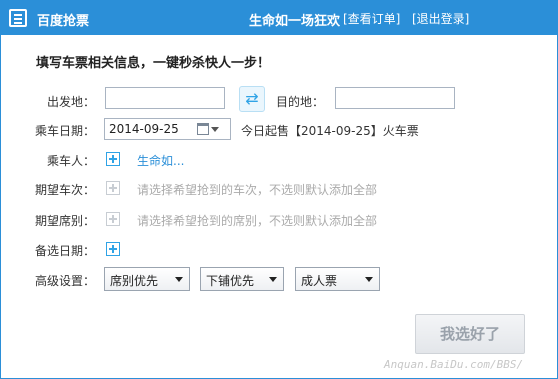 The image size is (558, 379). What do you see at coordinates (71, 161) in the screenshot?
I see `passenger-label: 乘车人：` at bounding box center [71, 161].